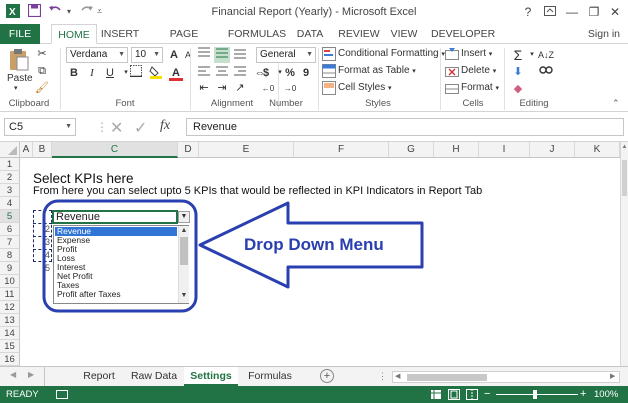  What do you see at coordinates (31, 374) in the screenshot?
I see `scroll-sheets-right-icon: ▶` at bounding box center [31, 374].